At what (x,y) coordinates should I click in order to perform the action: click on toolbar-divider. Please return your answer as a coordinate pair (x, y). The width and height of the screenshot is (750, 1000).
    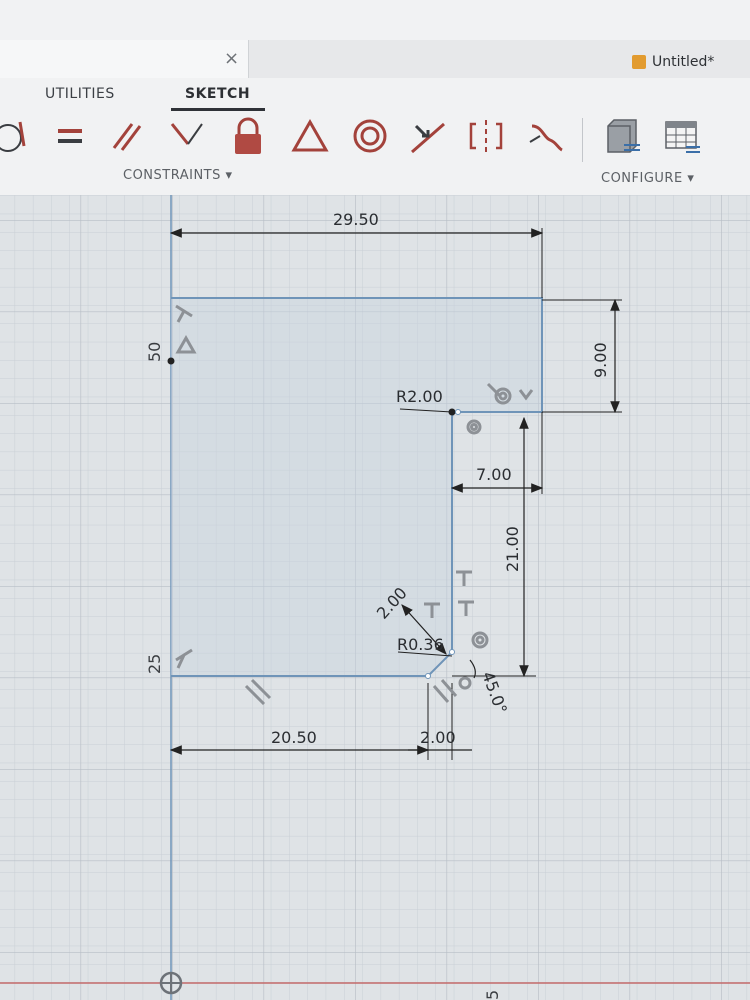
    Looking at the image, I should click on (582, 140).